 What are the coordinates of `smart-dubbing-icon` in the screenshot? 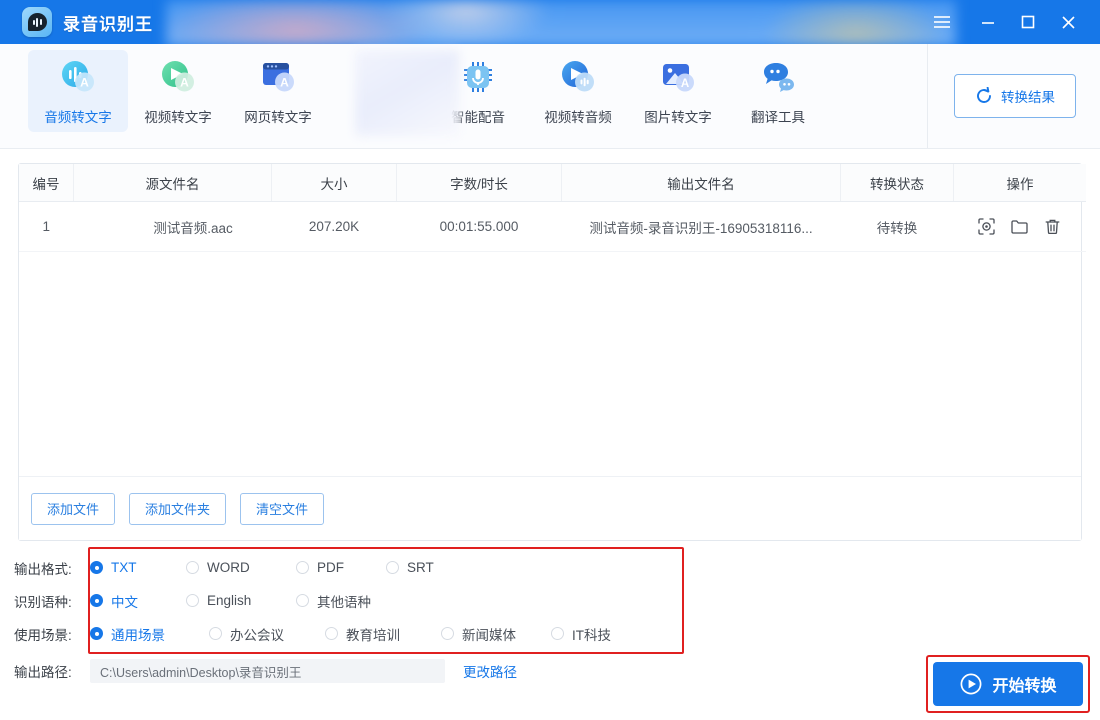 It's located at (478, 77).